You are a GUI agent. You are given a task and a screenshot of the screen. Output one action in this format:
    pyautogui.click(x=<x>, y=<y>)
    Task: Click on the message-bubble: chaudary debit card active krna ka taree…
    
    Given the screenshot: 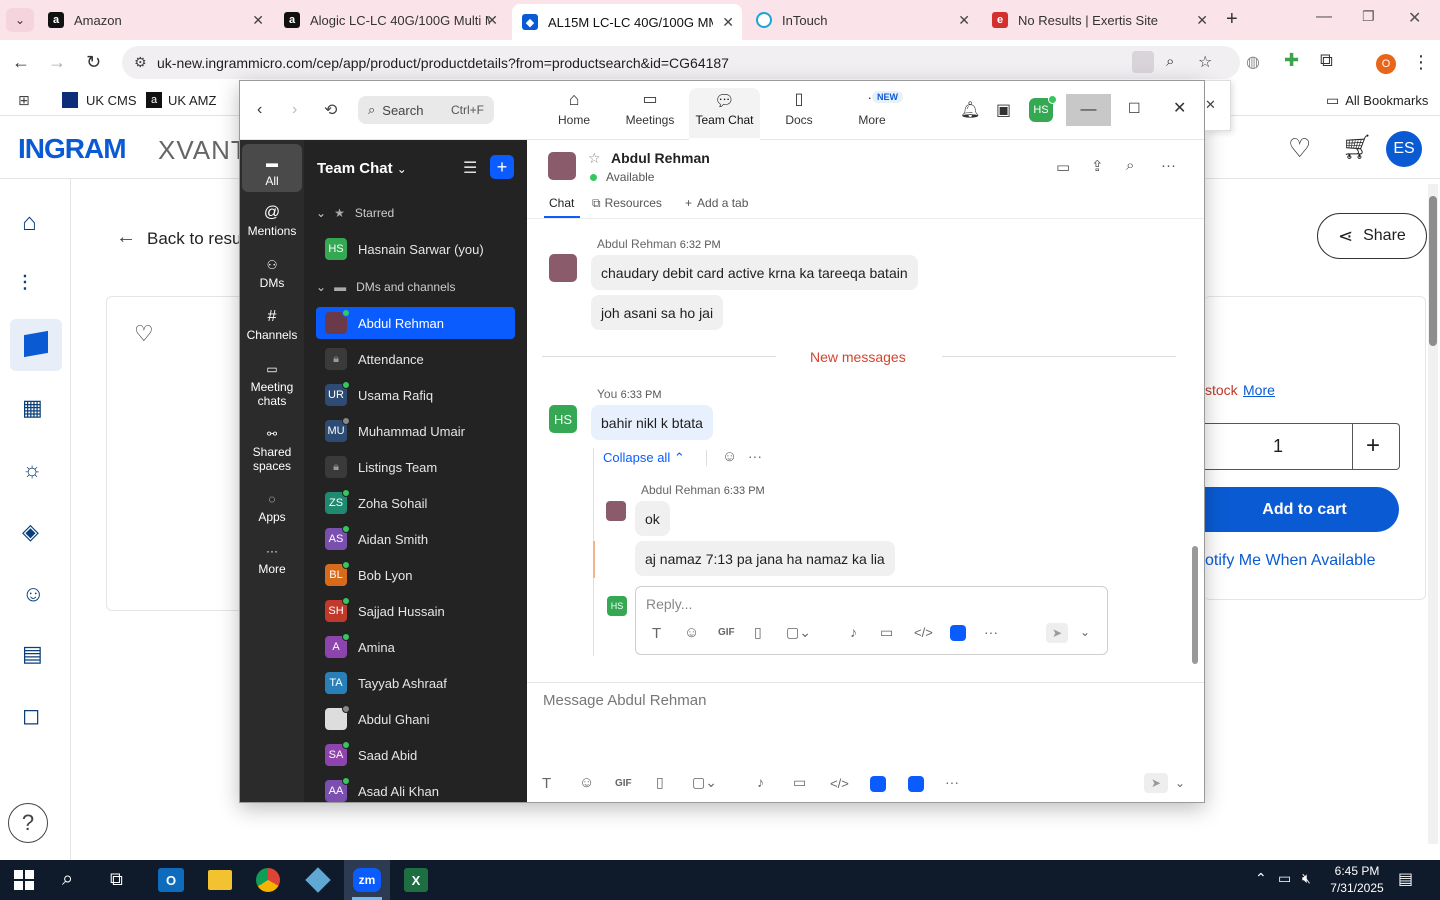 What is the action you would take?
    pyautogui.click(x=754, y=272)
    